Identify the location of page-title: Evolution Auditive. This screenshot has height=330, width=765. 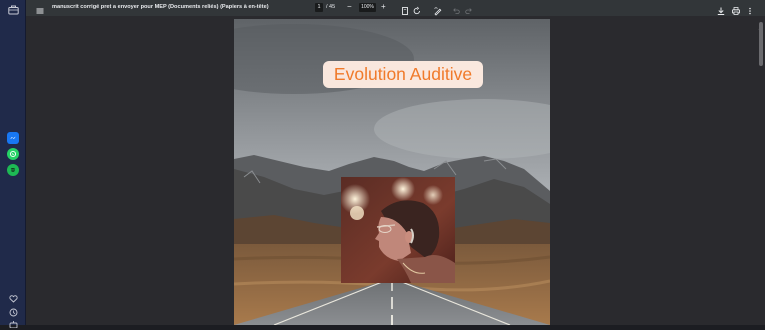
(403, 74).